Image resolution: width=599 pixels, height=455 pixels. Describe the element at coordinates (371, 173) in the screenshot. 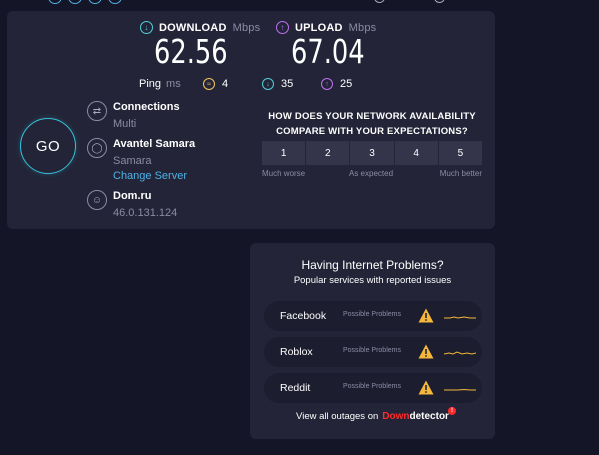

I see `rating-label-mid: As expected` at that location.